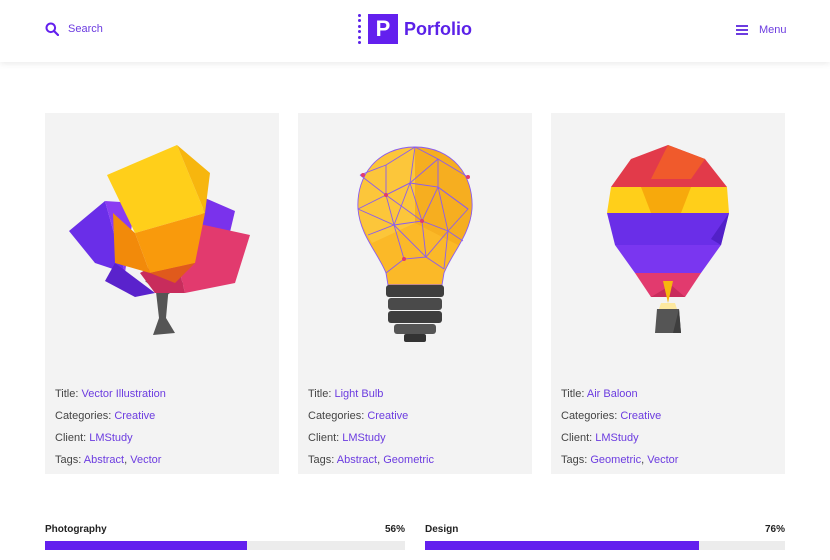 This screenshot has width=830, height=560. I want to click on skill-bar-design: Design 76%, so click(605, 537).